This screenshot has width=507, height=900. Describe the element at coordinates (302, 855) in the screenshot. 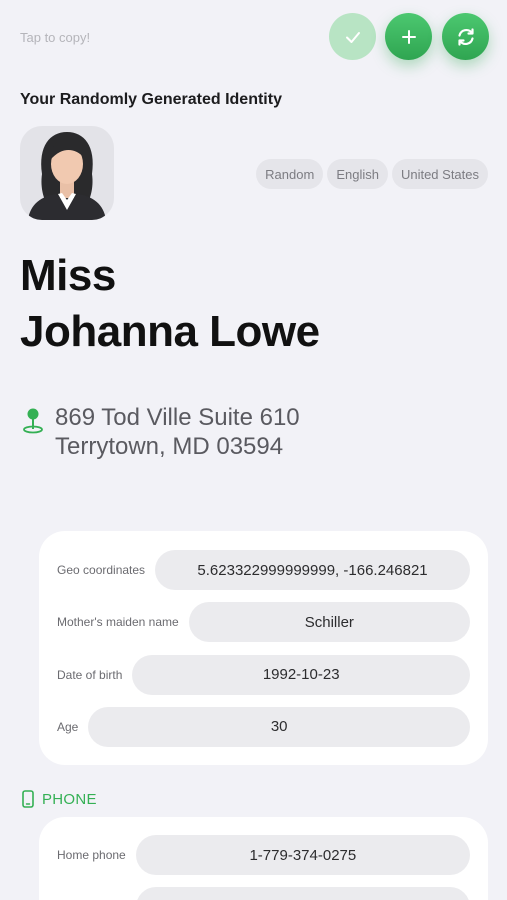

I see `home-phone-value: 1-779-374-0275` at that location.